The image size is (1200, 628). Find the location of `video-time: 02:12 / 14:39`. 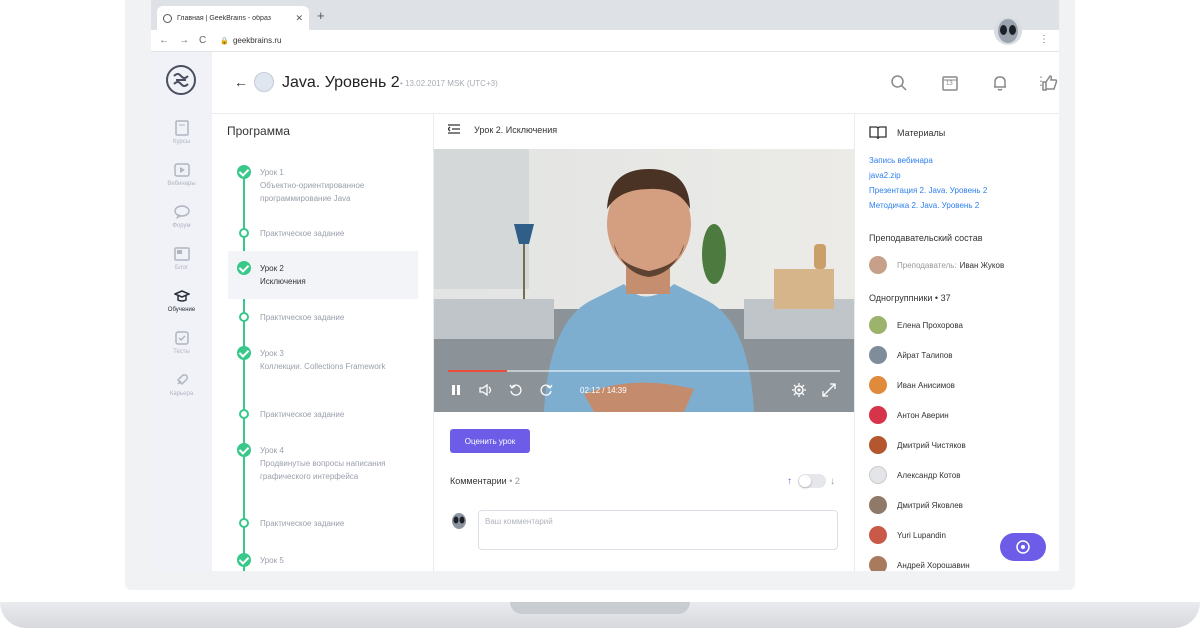

video-time: 02:12 / 14:39 is located at coordinates (603, 390).